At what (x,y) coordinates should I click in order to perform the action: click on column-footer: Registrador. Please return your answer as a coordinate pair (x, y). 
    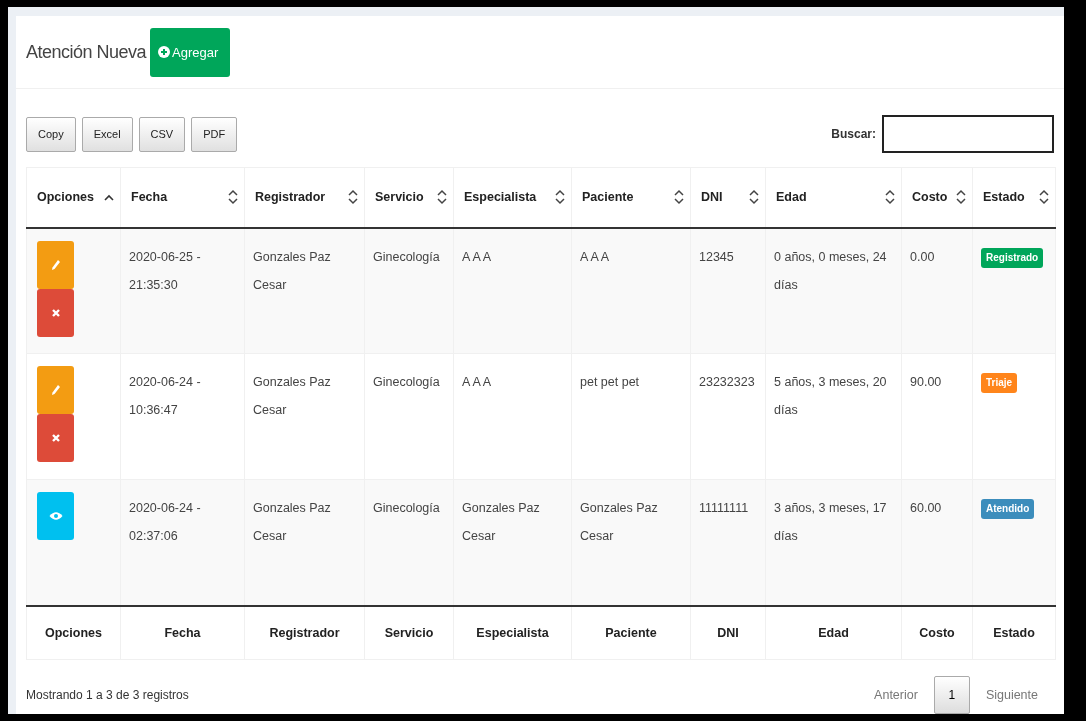
    Looking at the image, I should click on (304, 632).